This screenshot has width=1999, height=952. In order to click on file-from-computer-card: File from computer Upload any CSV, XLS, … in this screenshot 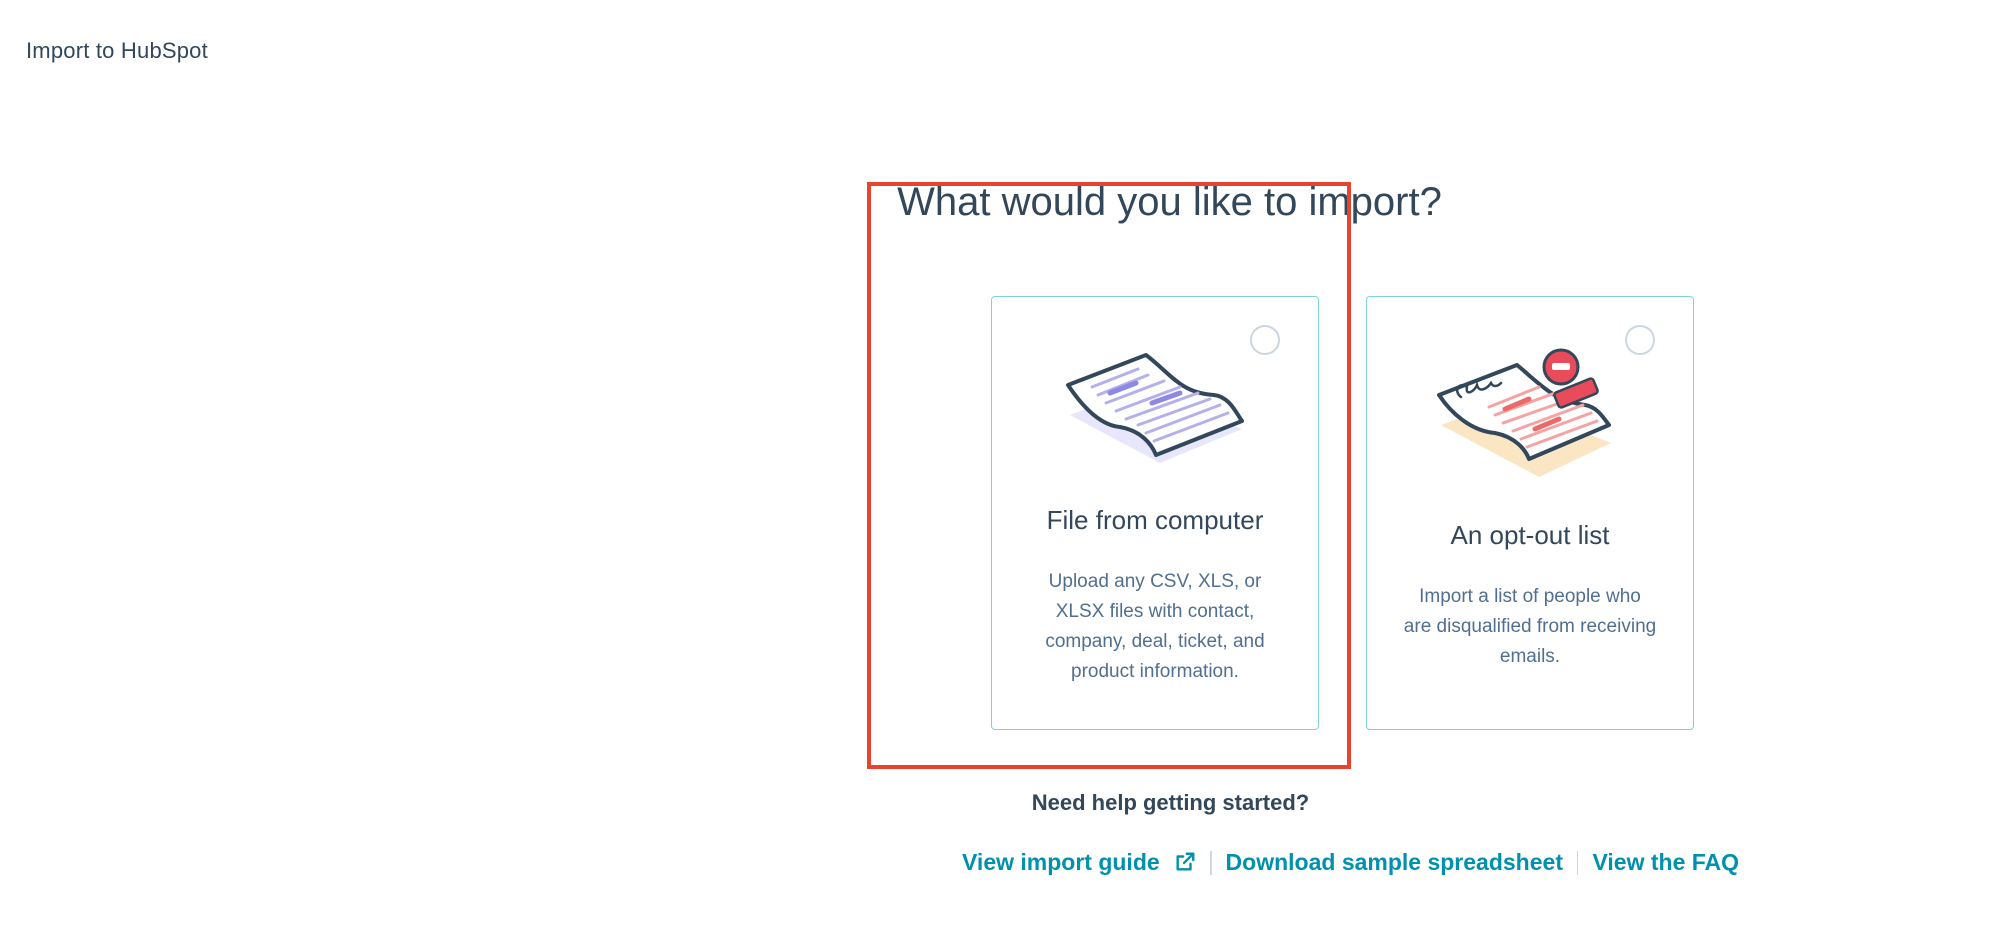, I will do `click(1155, 513)`.